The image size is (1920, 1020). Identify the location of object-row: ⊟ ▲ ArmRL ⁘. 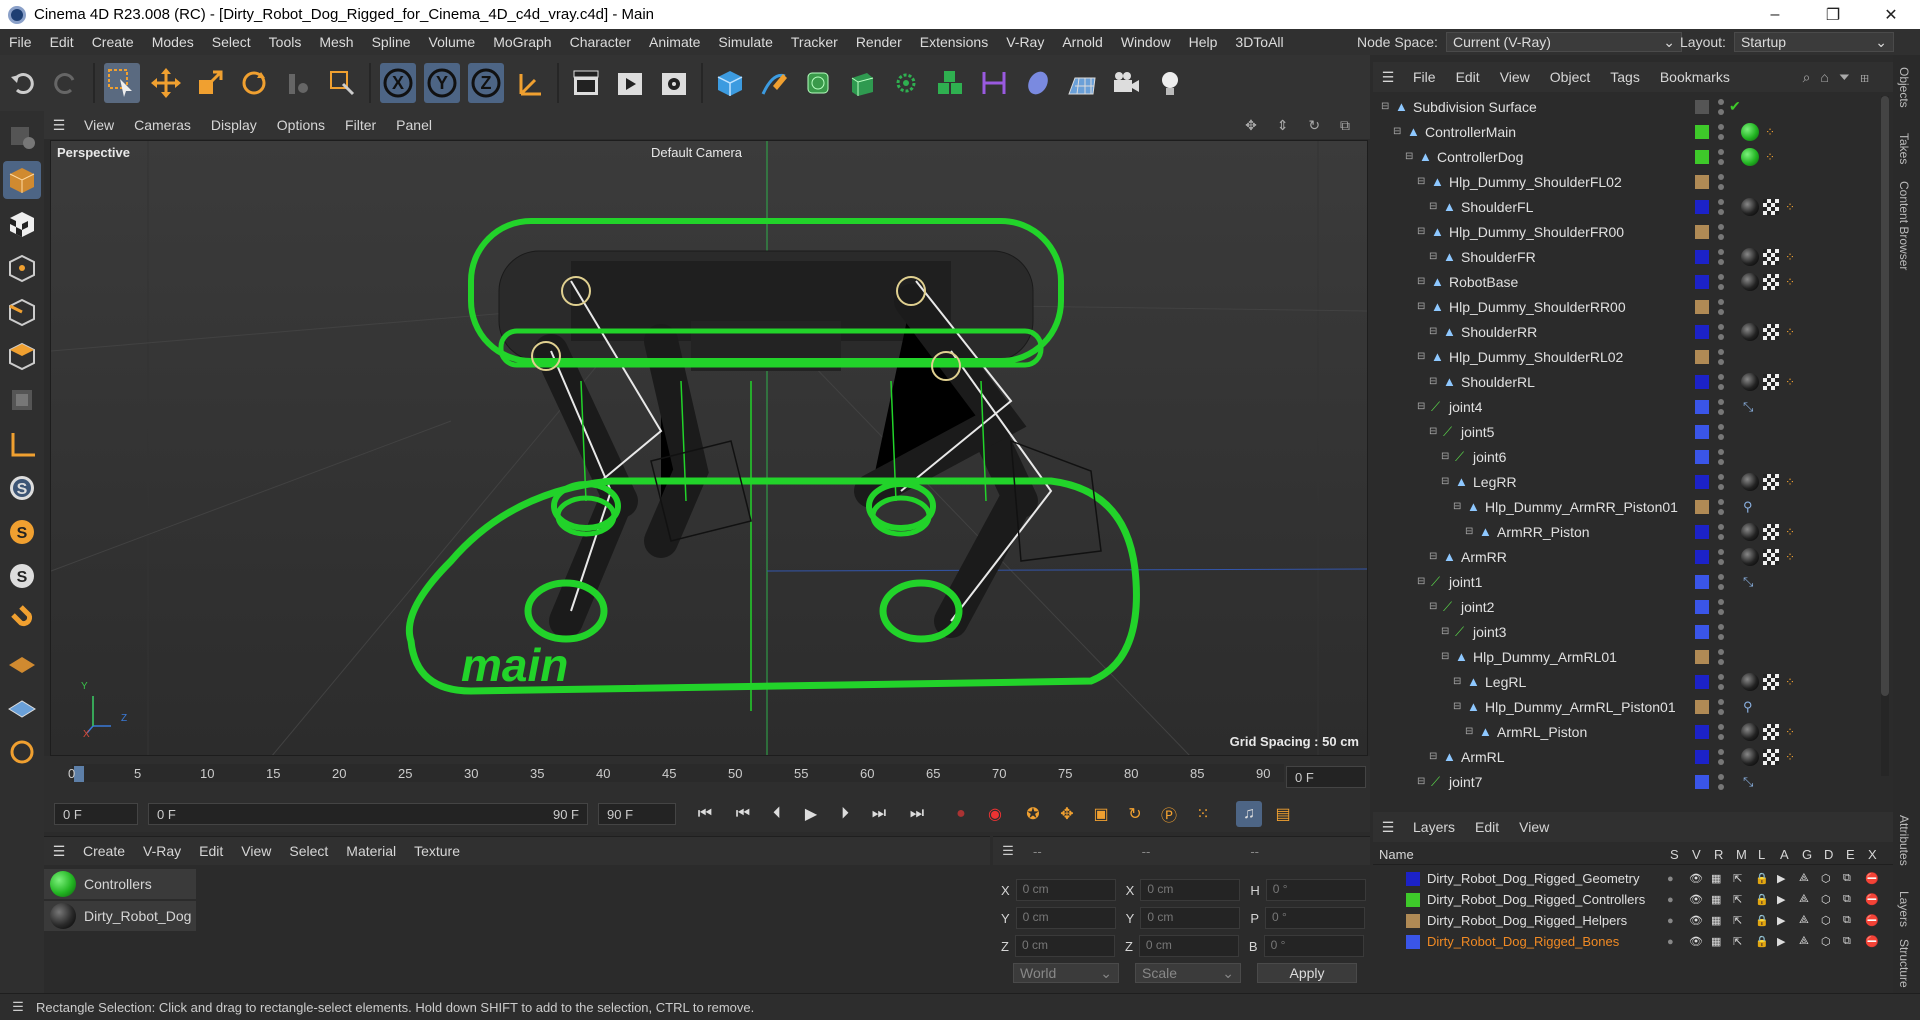
(1625, 756).